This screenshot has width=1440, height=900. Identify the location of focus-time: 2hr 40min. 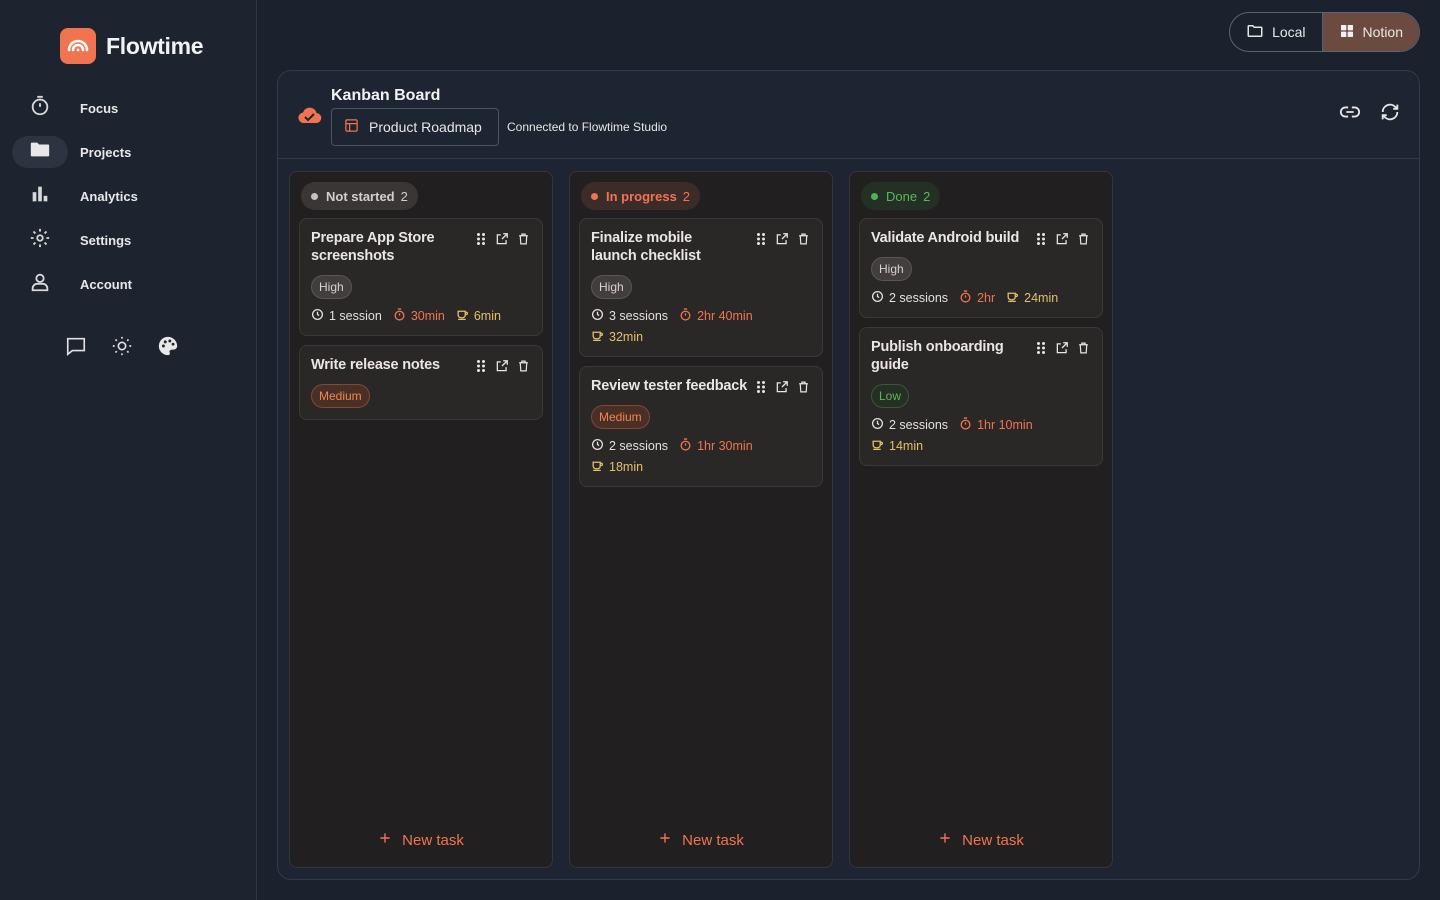
(725, 315).